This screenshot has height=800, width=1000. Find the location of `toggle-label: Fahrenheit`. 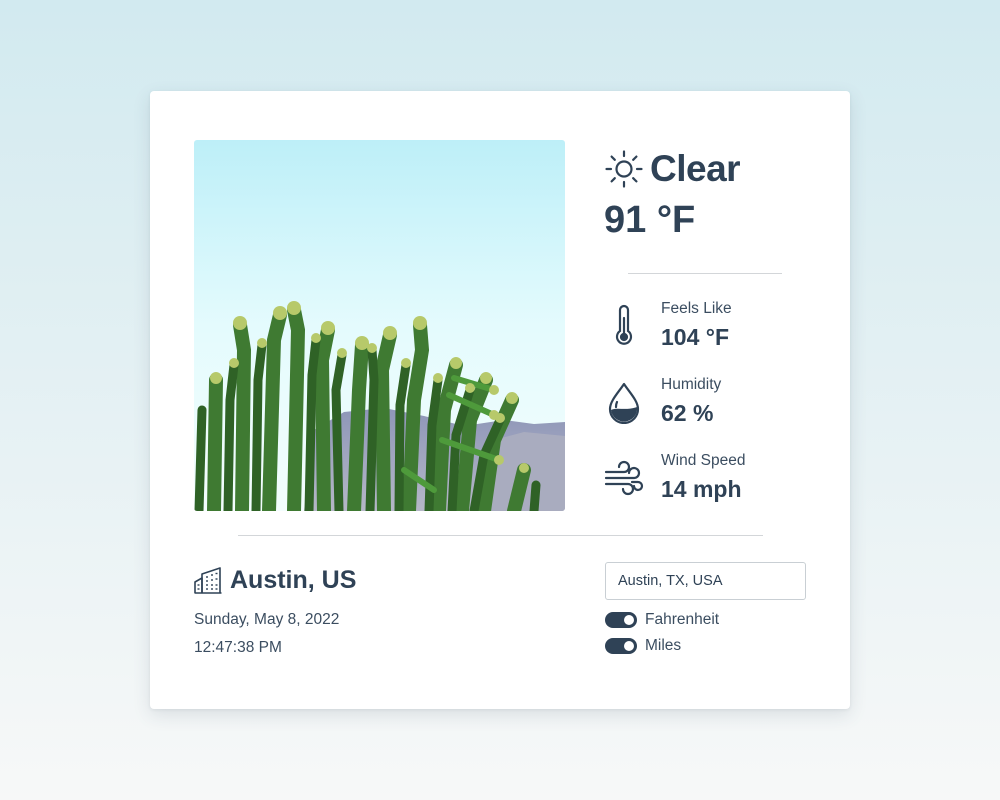

toggle-label: Fahrenheit is located at coordinates (682, 619).